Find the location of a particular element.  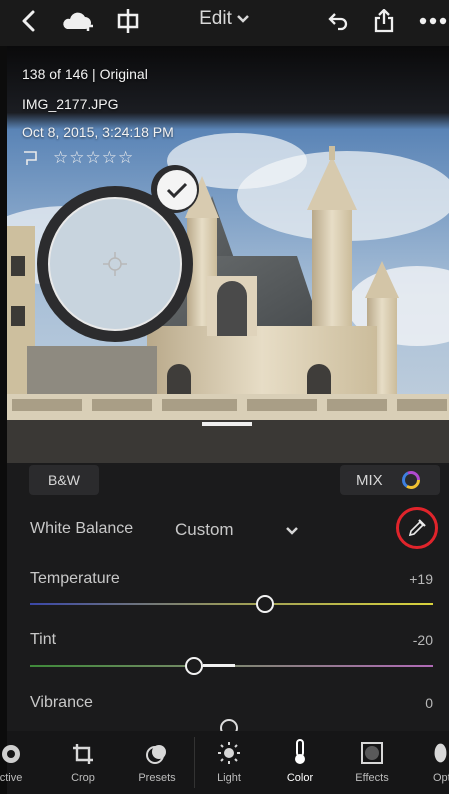

white-balance-label: White Balance is located at coordinates (82, 528).